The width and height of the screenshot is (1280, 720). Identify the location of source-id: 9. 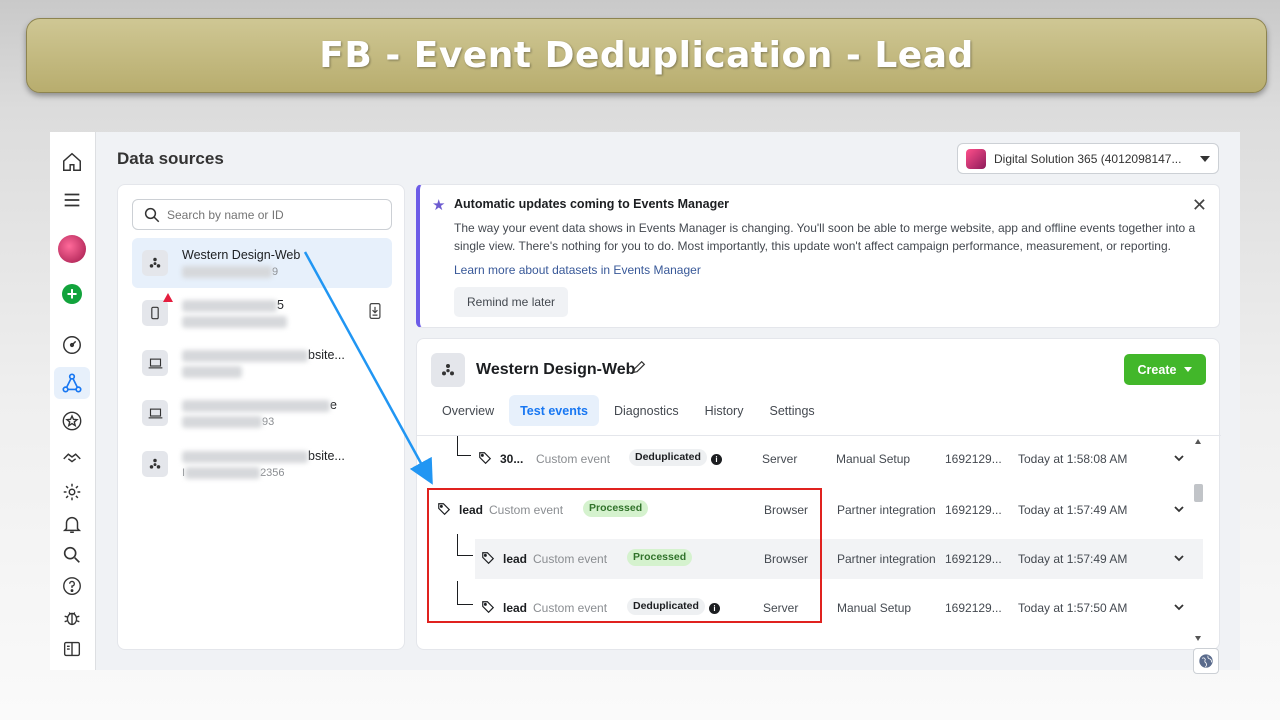
(241, 272).